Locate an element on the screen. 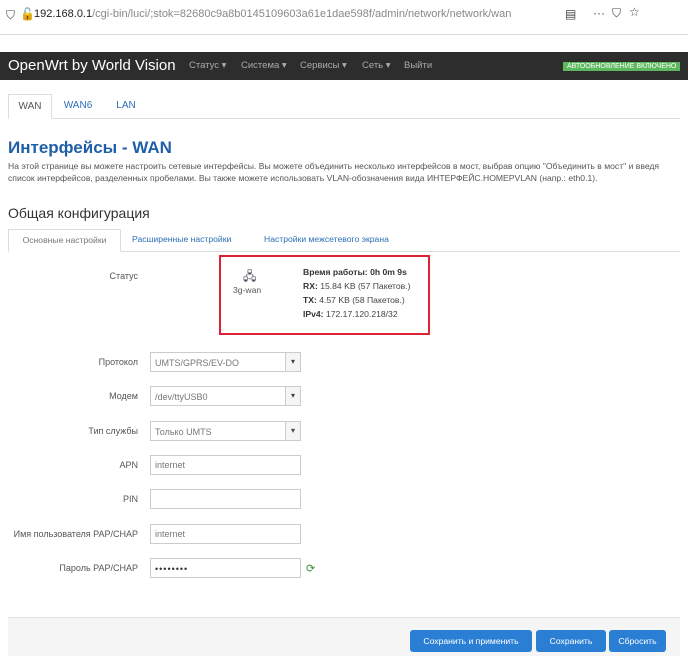 This screenshot has height=656, width=688. shield-icon: ⛉ is located at coordinates (10, 15).